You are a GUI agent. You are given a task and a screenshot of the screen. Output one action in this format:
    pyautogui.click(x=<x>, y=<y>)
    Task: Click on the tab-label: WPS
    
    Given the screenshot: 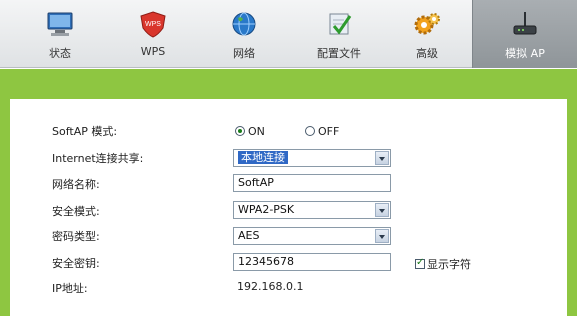 What is the action you would take?
    pyautogui.click(x=153, y=51)
    